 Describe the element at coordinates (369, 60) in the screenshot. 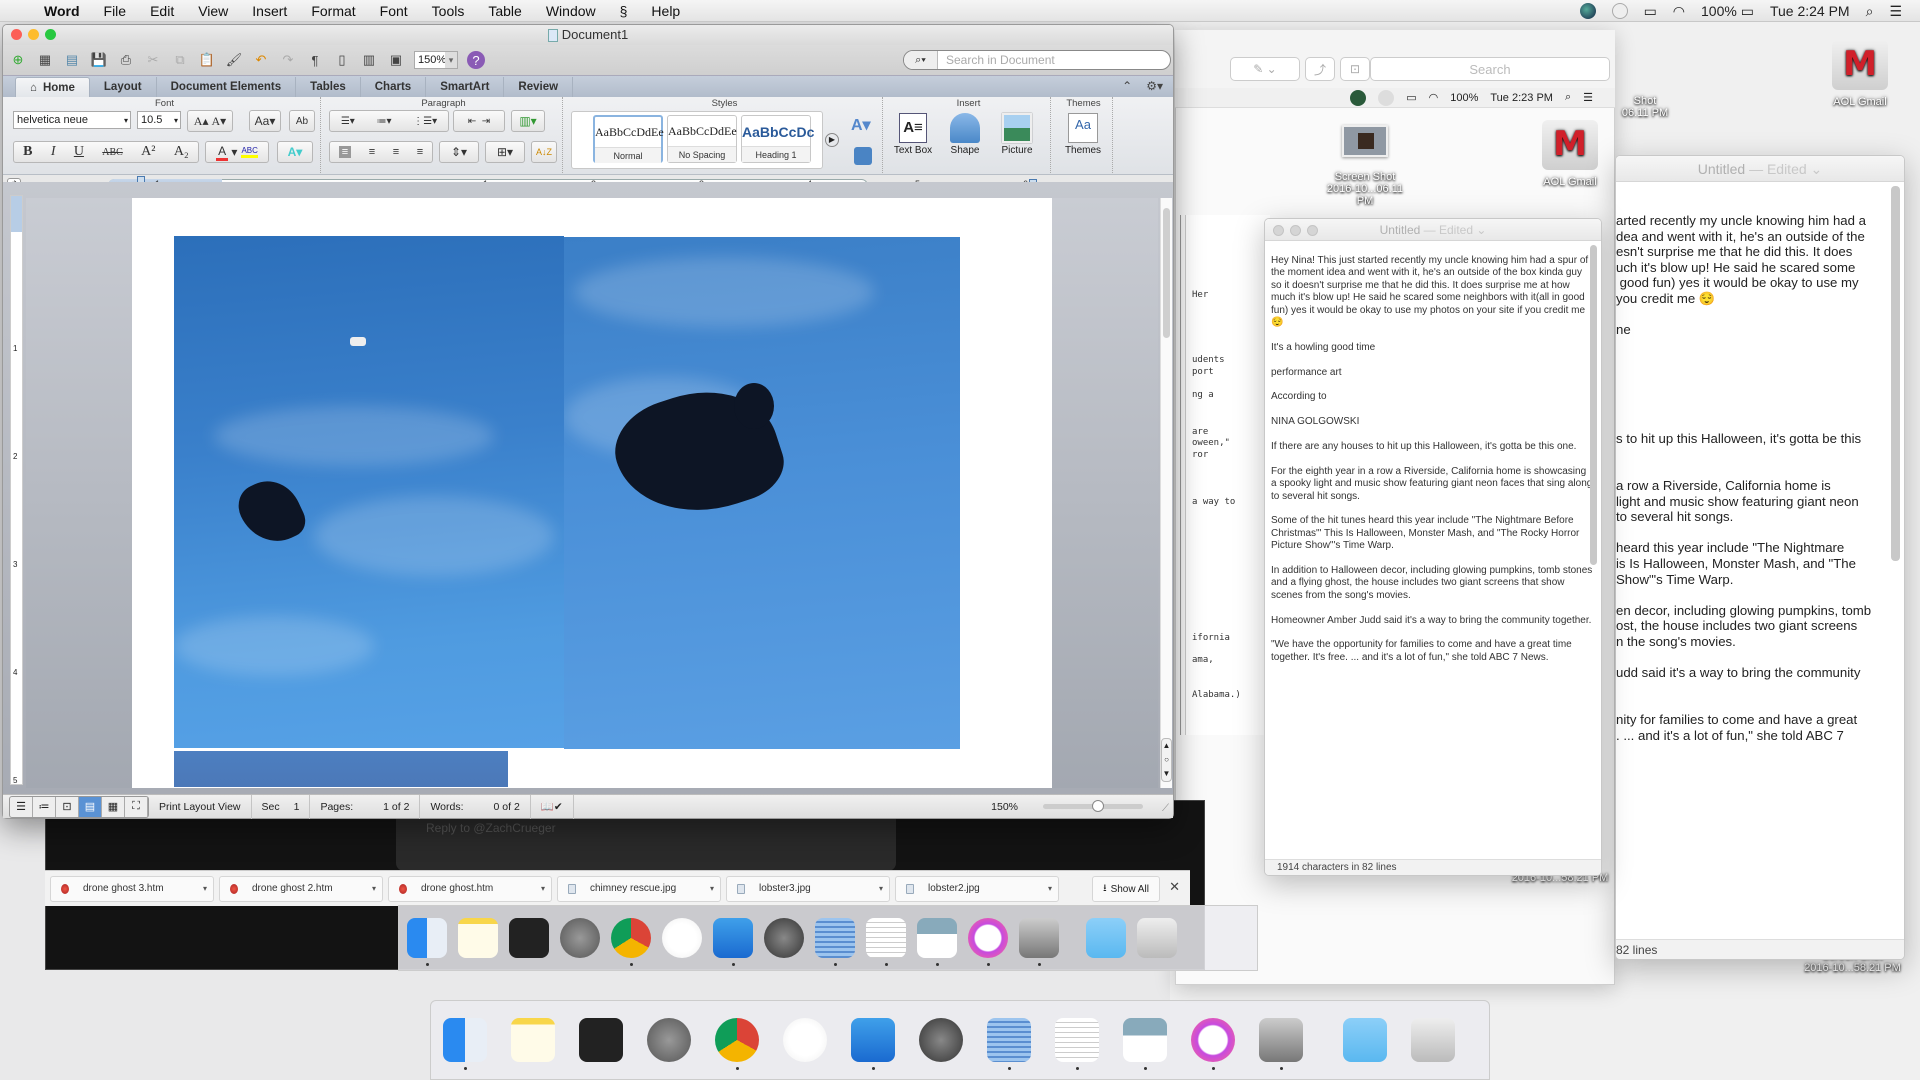

I see `view-icon: ▥` at that location.